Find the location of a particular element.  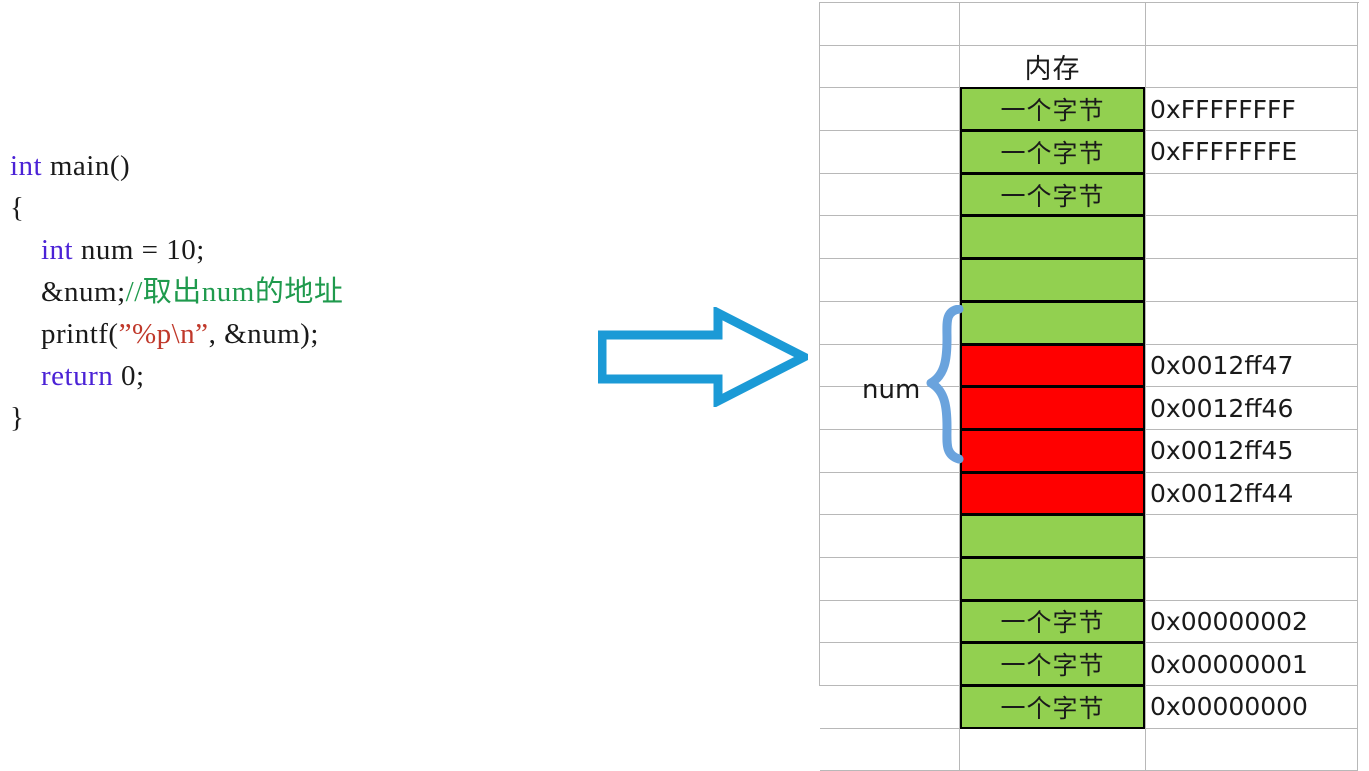

grid-cell-address: 0xFFFFFFFE is located at coordinates (1252, 152).